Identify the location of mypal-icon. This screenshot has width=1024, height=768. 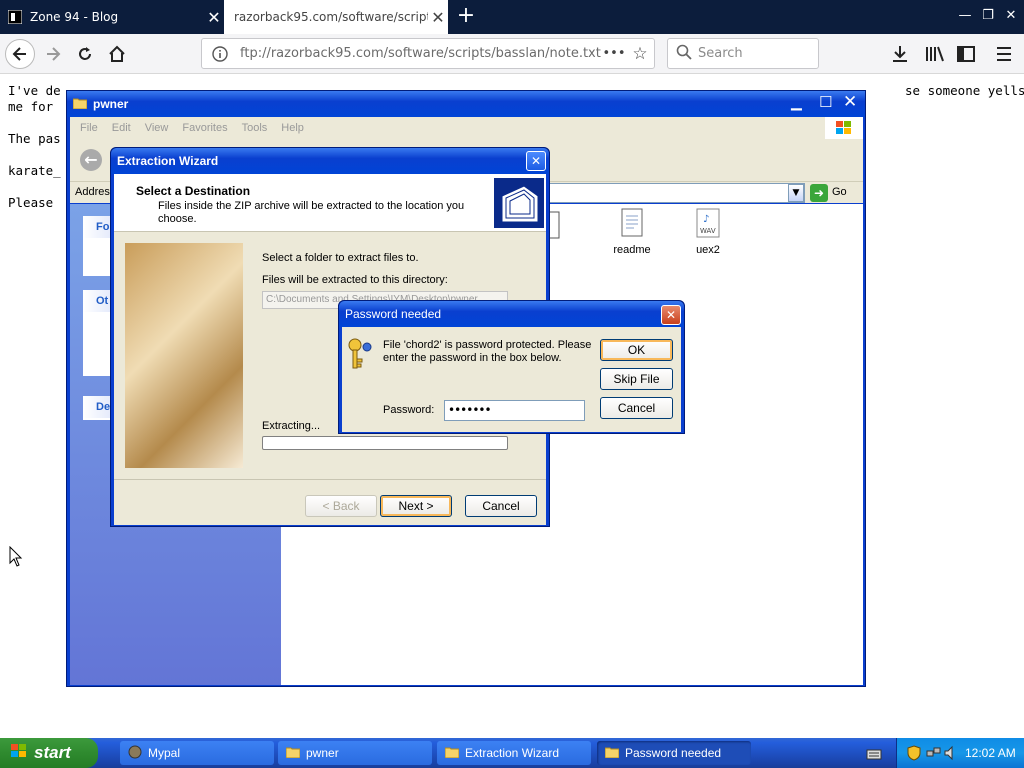
(135, 753).